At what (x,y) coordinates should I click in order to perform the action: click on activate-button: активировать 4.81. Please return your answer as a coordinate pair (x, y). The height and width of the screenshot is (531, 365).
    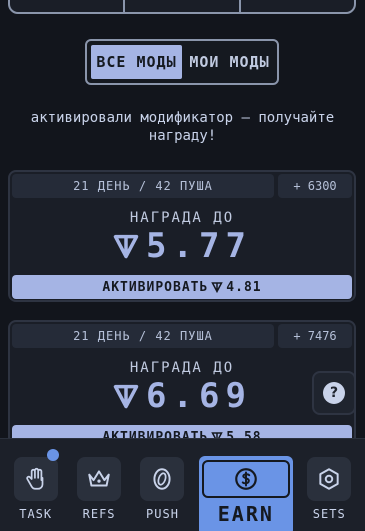
    Looking at the image, I should click on (182, 287).